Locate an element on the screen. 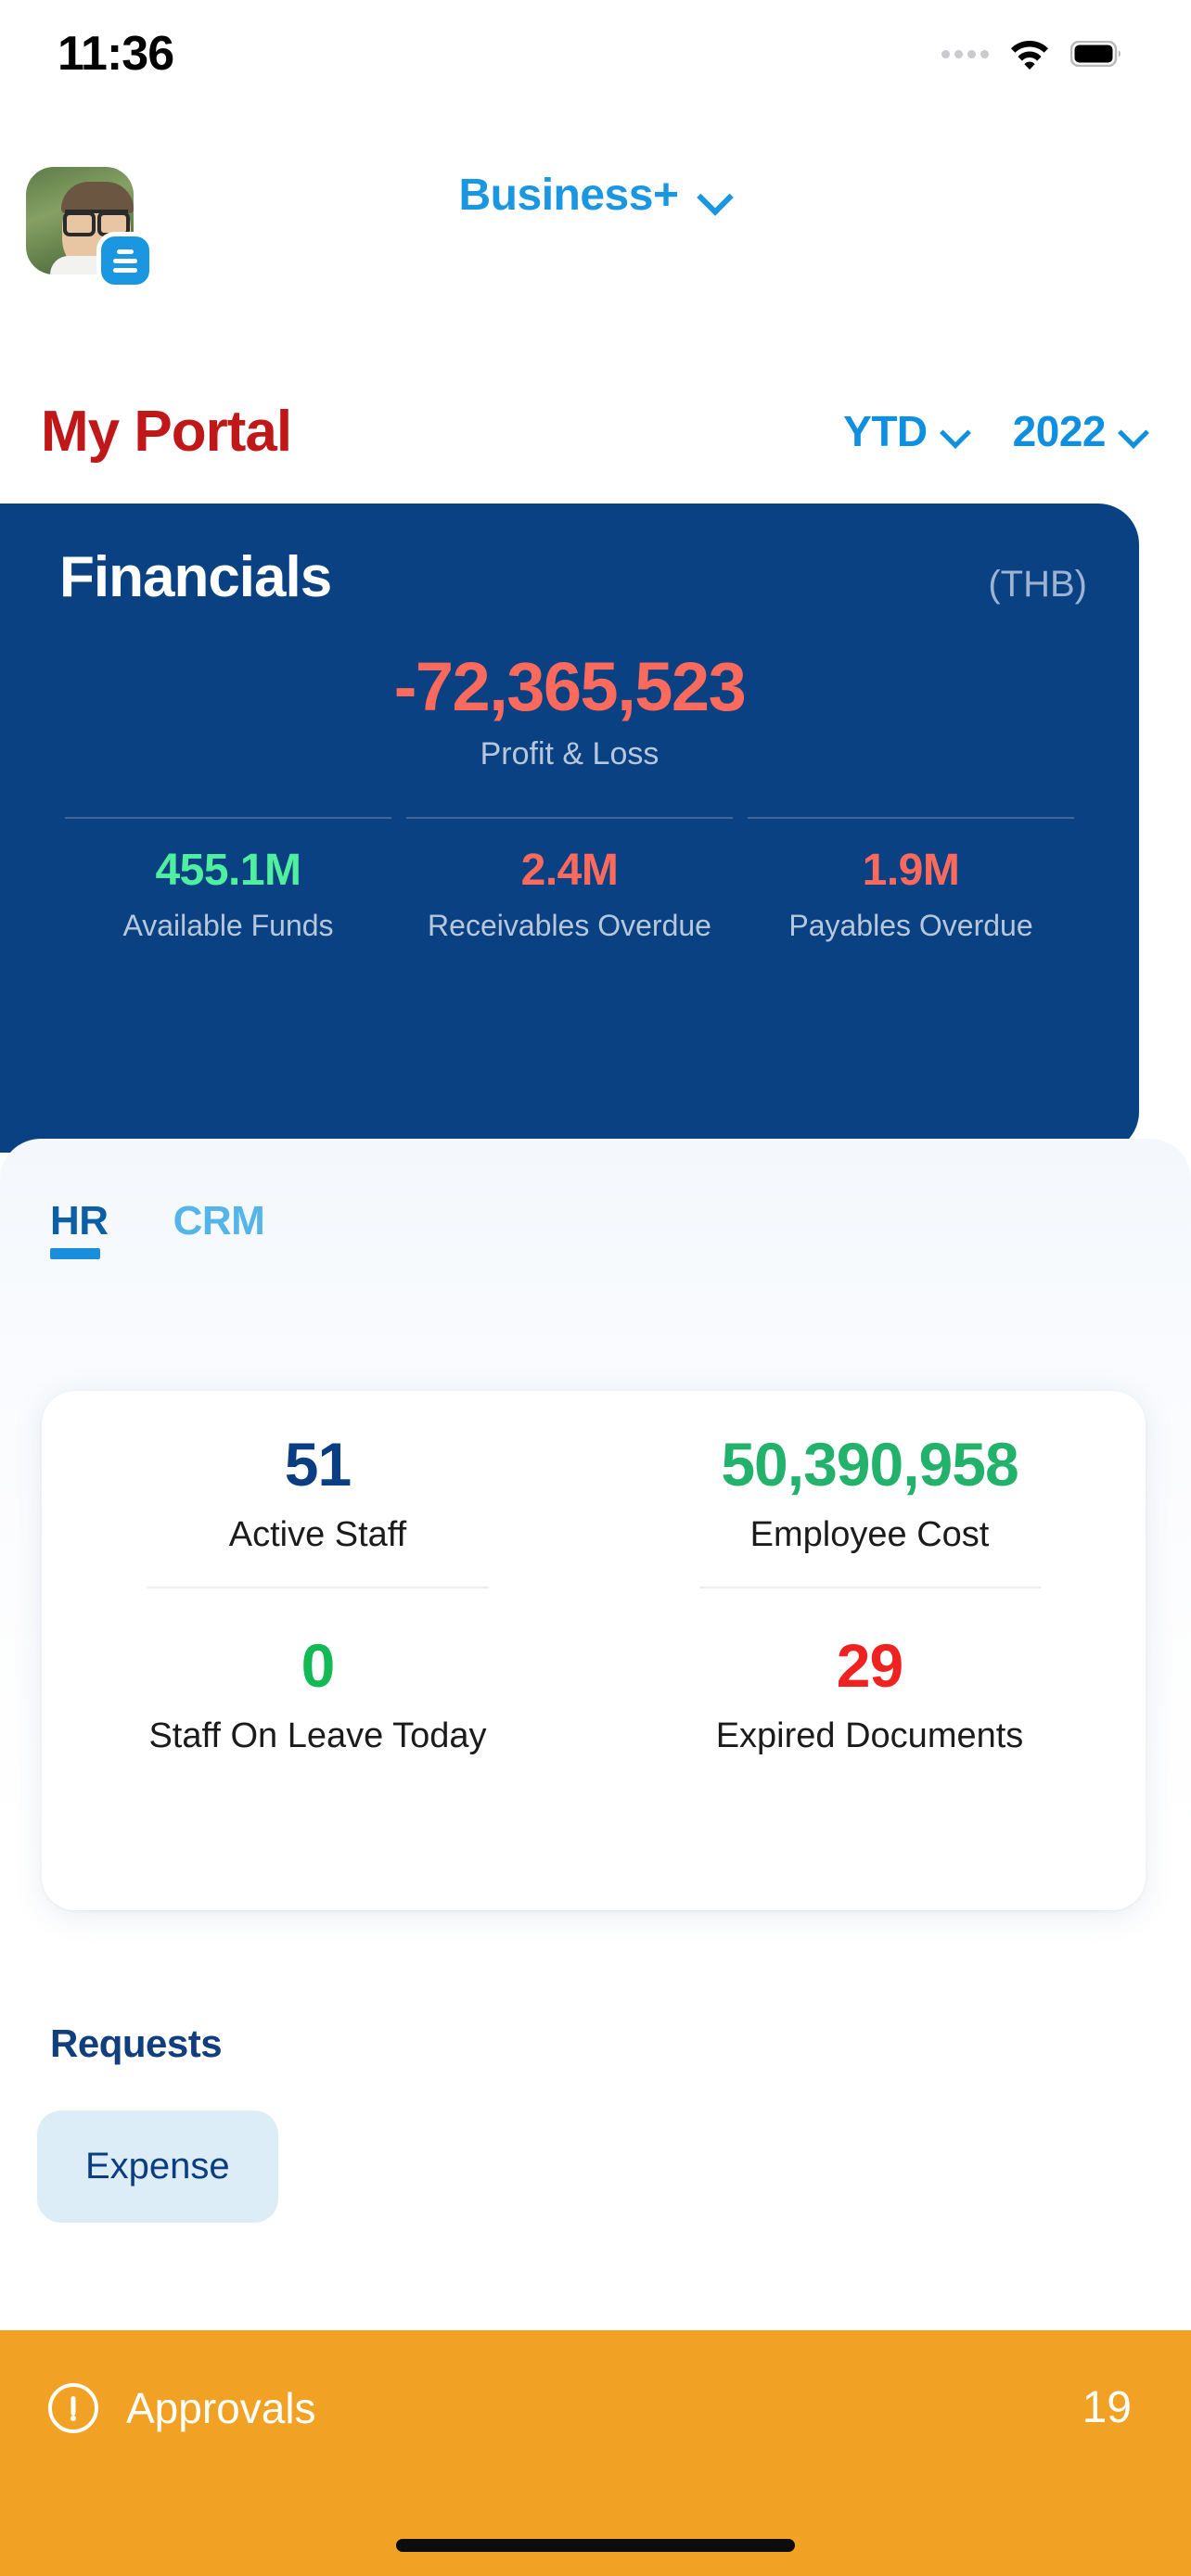 The width and height of the screenshot is (1191, 2576). year-filter: 2022 is located at coordinates (1080, 431).